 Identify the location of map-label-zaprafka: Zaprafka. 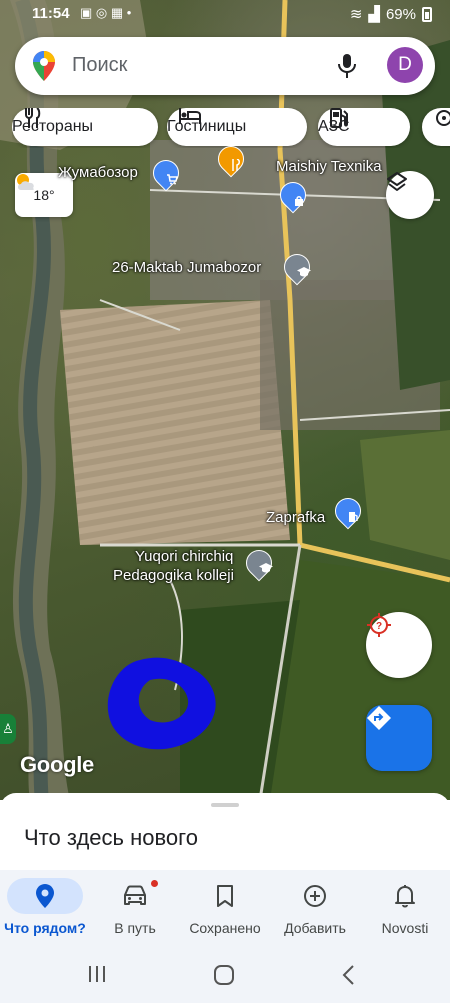
(295, 517).